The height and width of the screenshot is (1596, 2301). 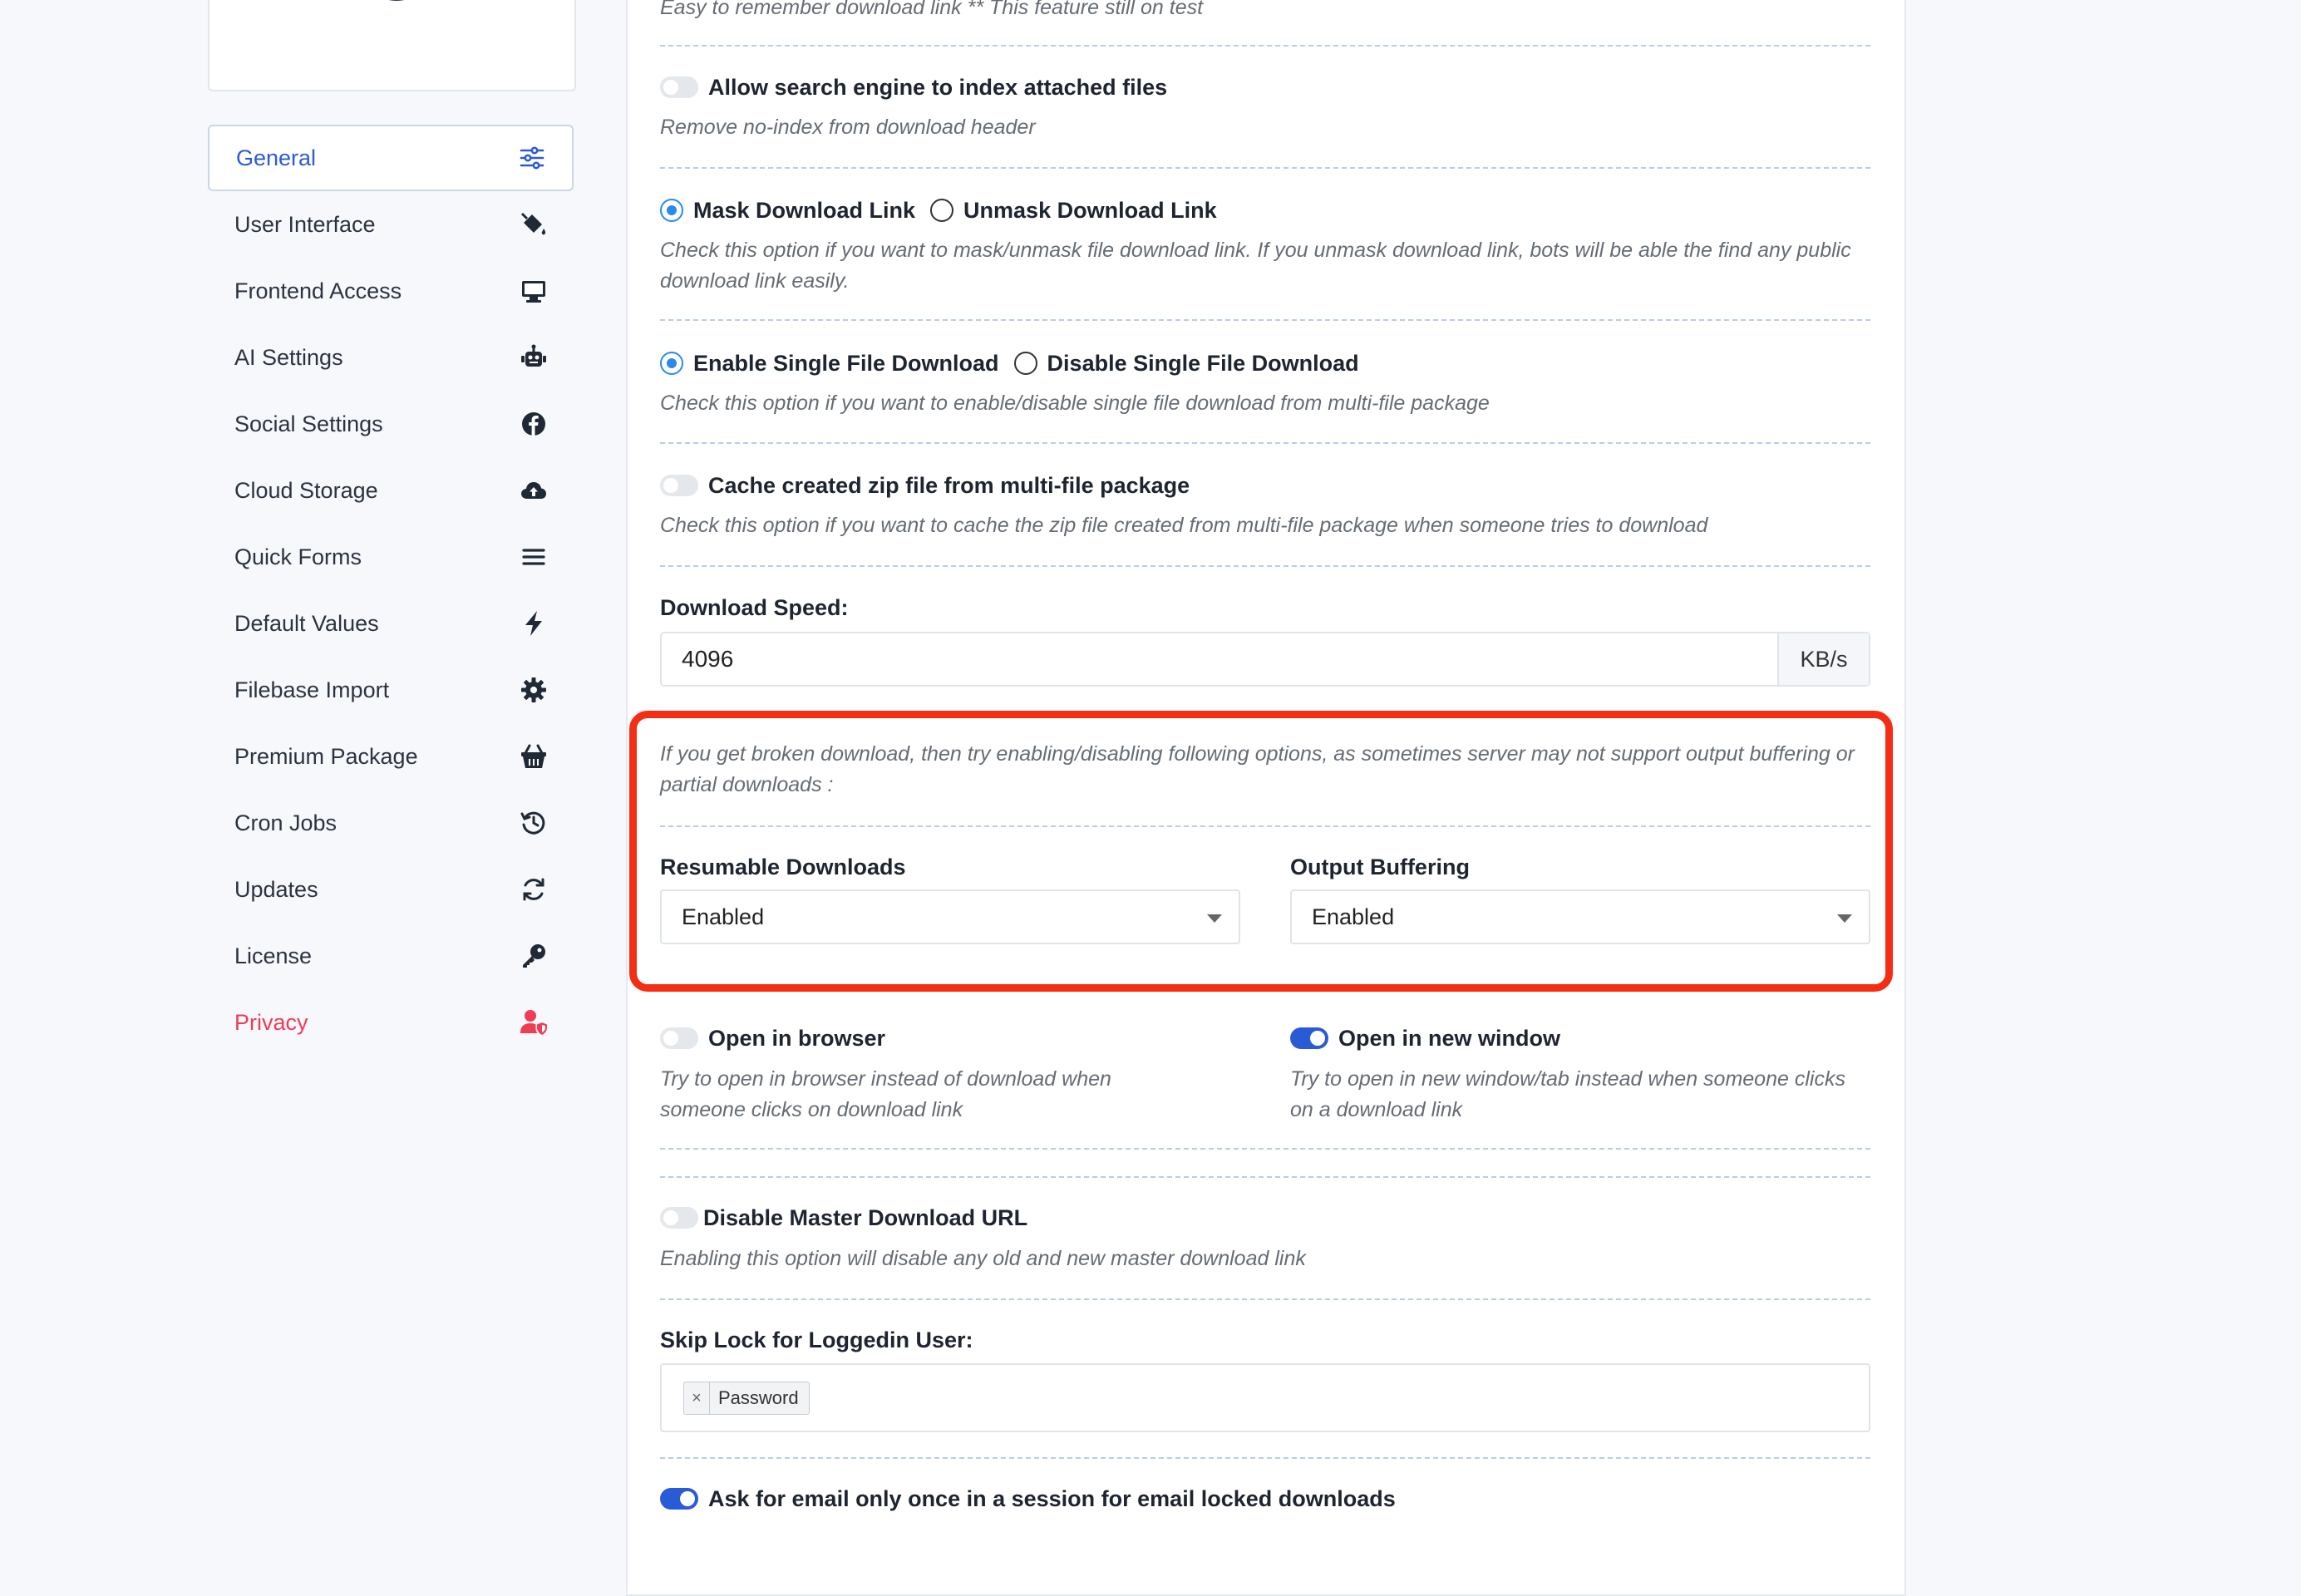 I want to click on open-new-window-toggle, so click(x=1309, y=1038).